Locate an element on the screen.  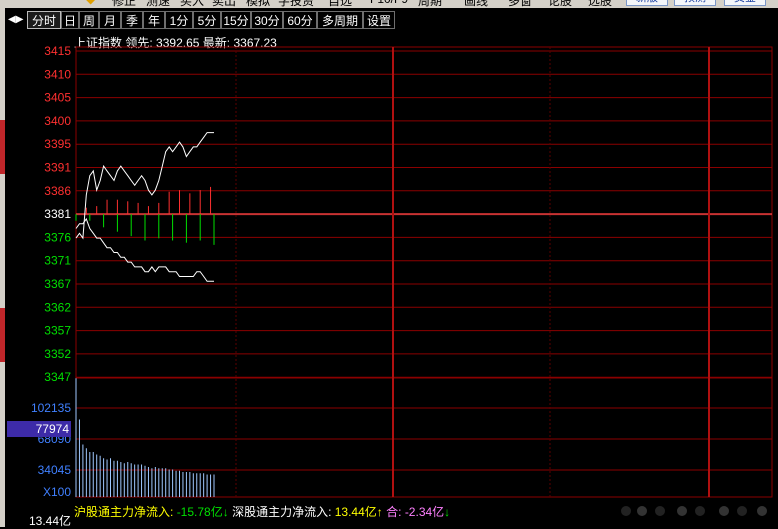
volume-highlight-label: 77974 is located at coordinates (39, 429).